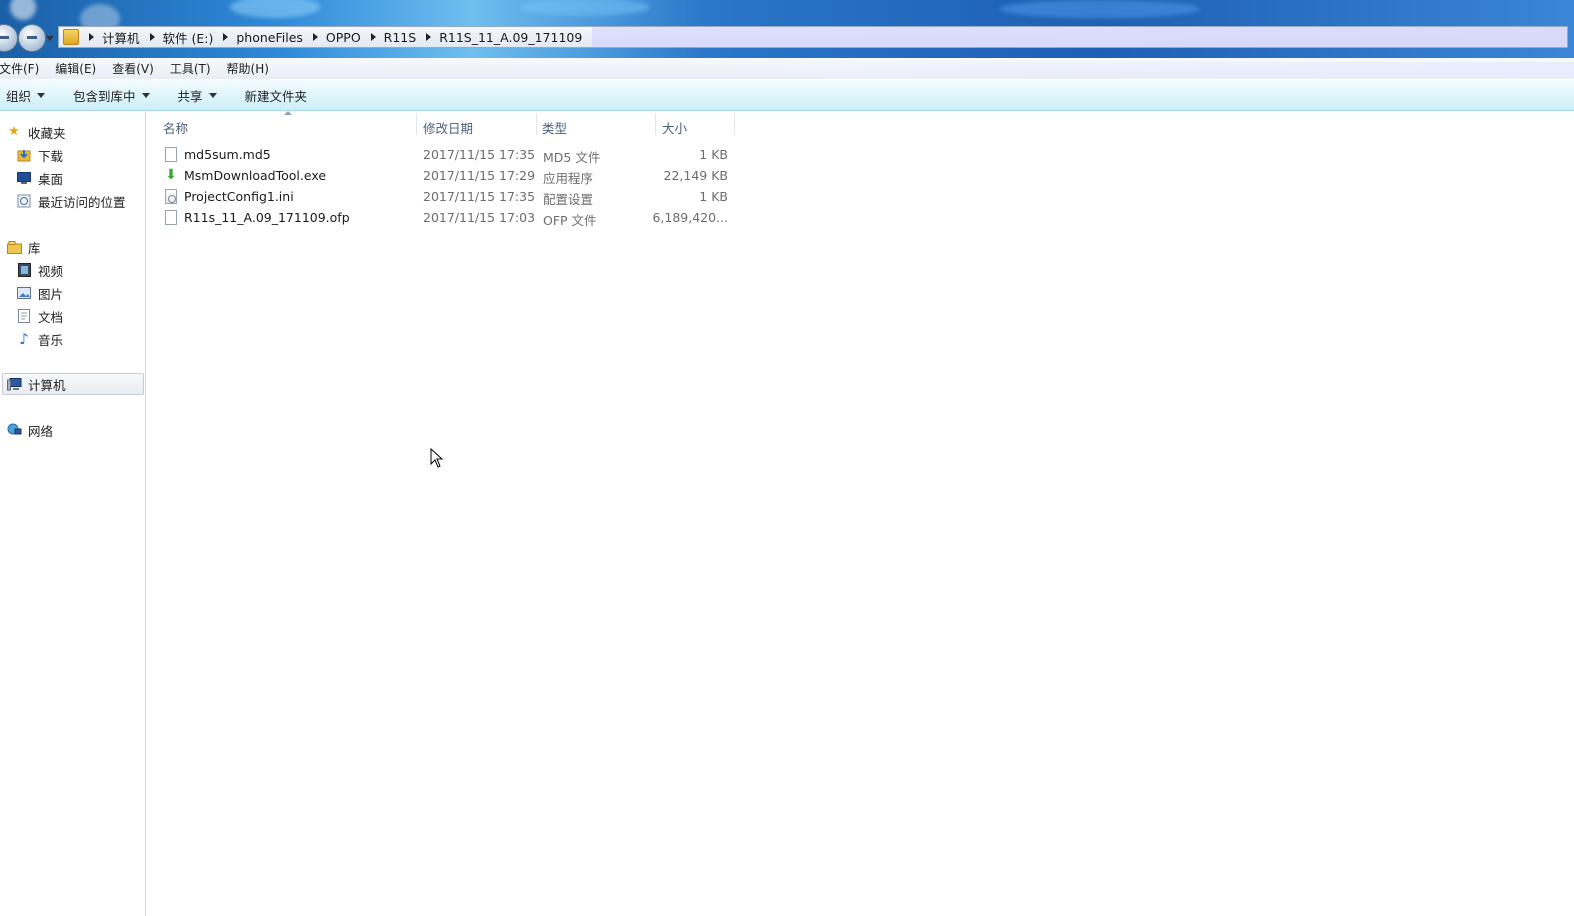 This screenshot has width=1574, height=916. Describe the element at coordinates (24, 316) in the screenshot. I see `document-icon` at that location.